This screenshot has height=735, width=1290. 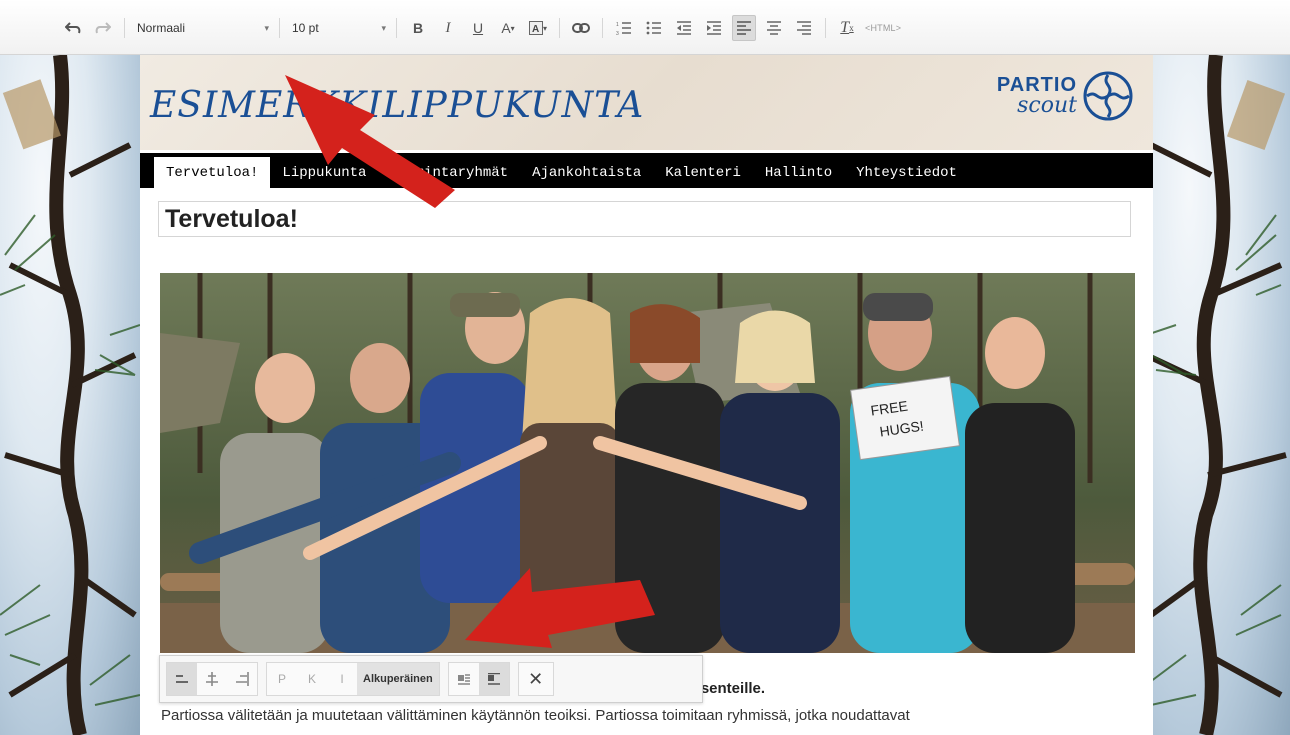 I want to click on image-size-group: P K I Alkuperäinen, so click(x=353, y=679).